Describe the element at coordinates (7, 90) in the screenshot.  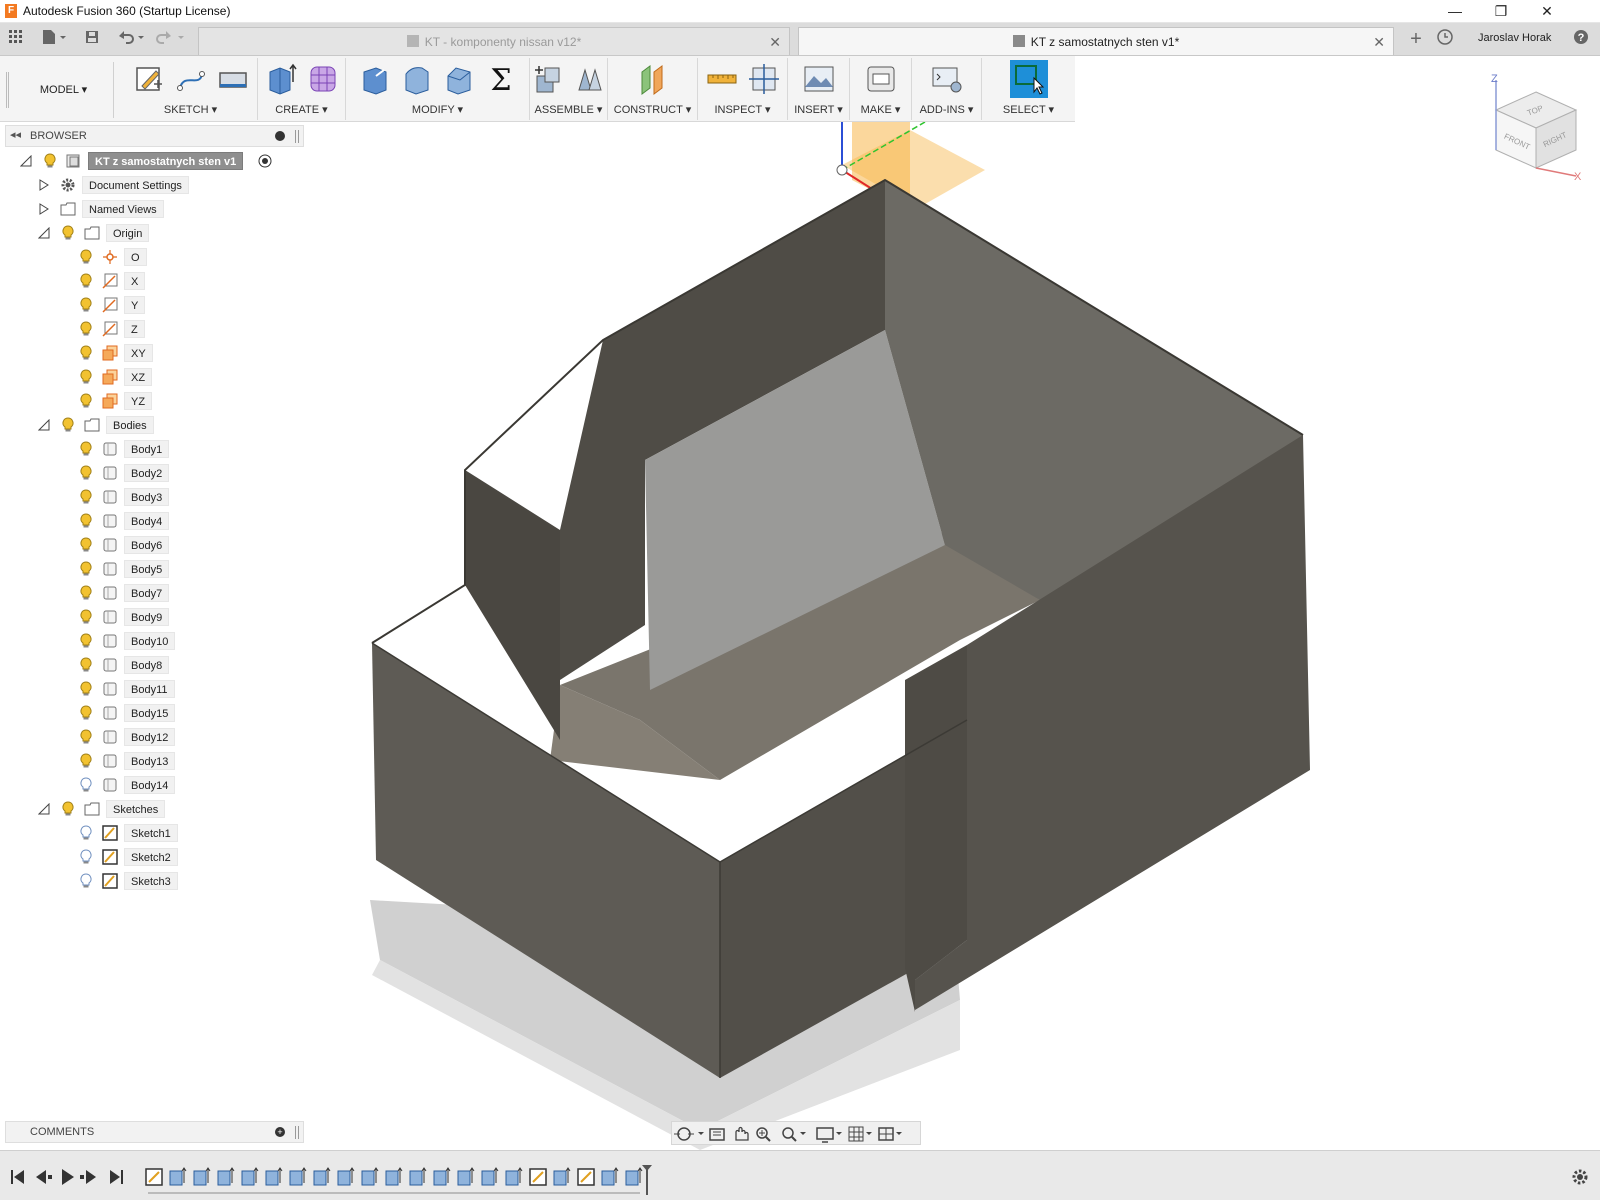
I see `toolbar-grip` at that location.